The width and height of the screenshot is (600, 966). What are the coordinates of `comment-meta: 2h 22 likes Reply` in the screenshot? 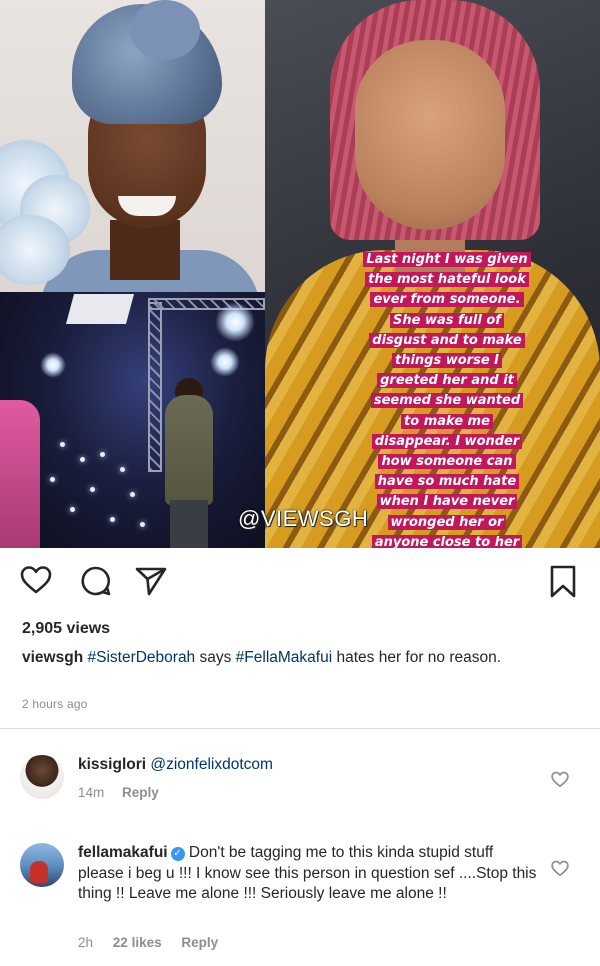 It's located at (148, 942).